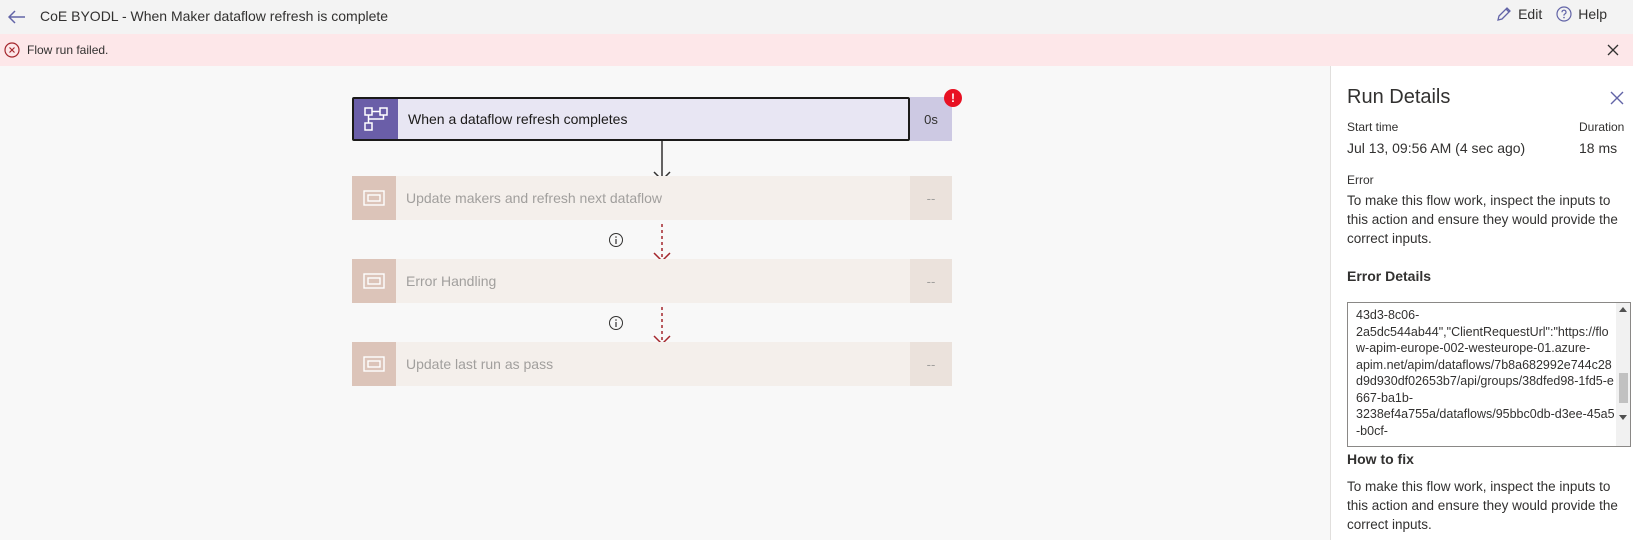 Image resolution: width=1633 pixels, height=540 pixels. I want to click on dataflow-icon, so click(376, 119).